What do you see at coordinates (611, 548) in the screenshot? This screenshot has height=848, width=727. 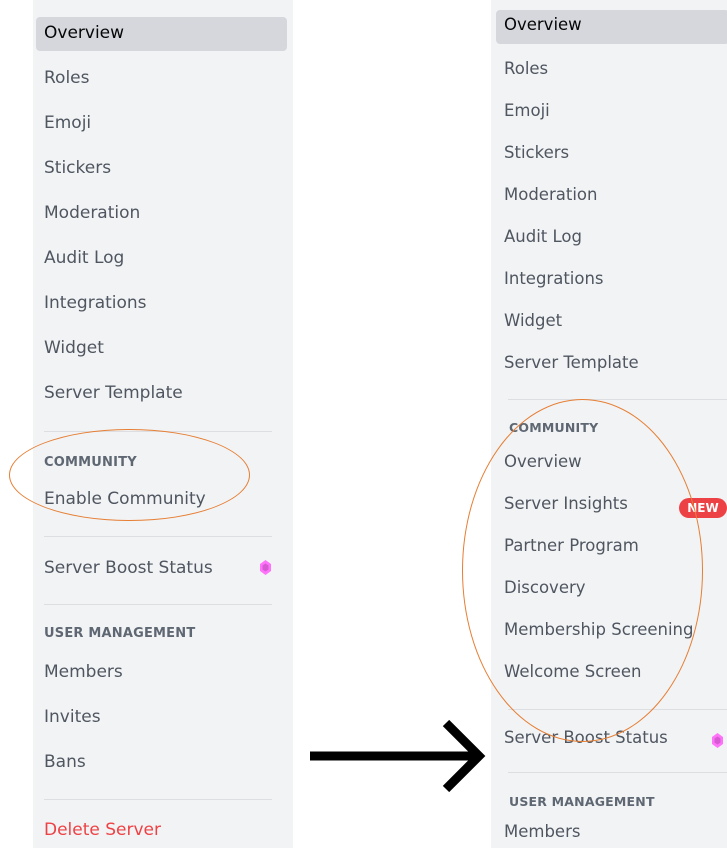 I see `sidebar-item-partner-program: Partner Program` at bounding box center [611, 548].